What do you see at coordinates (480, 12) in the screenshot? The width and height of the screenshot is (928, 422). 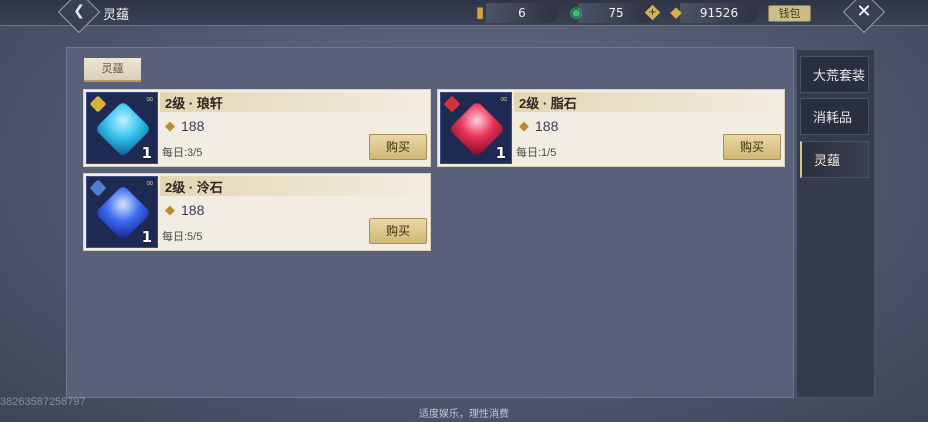 I see `gold-ticket-icon: ▮` at bounding box center [480, 12].